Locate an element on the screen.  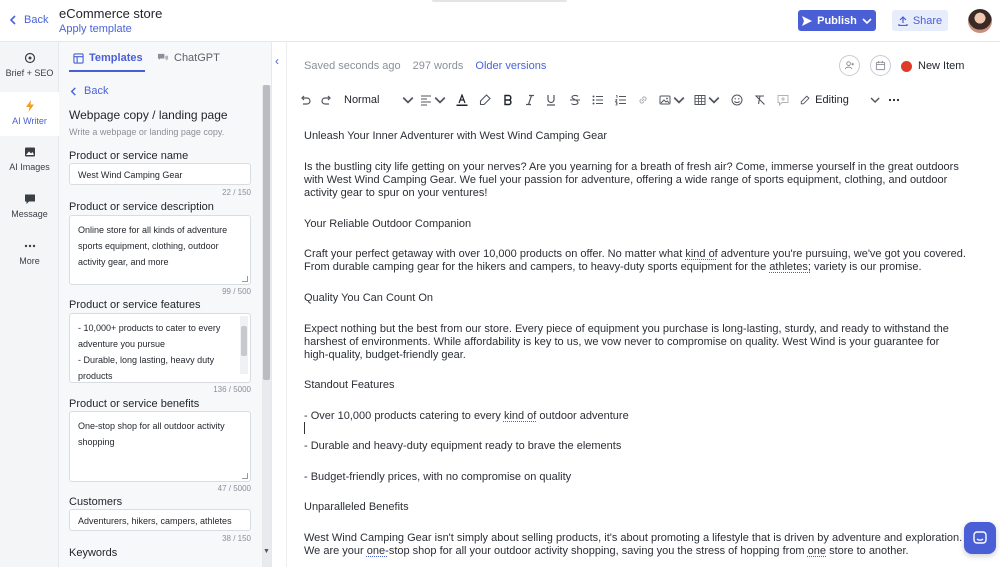
italic-button is located at coordinates (530, 100).